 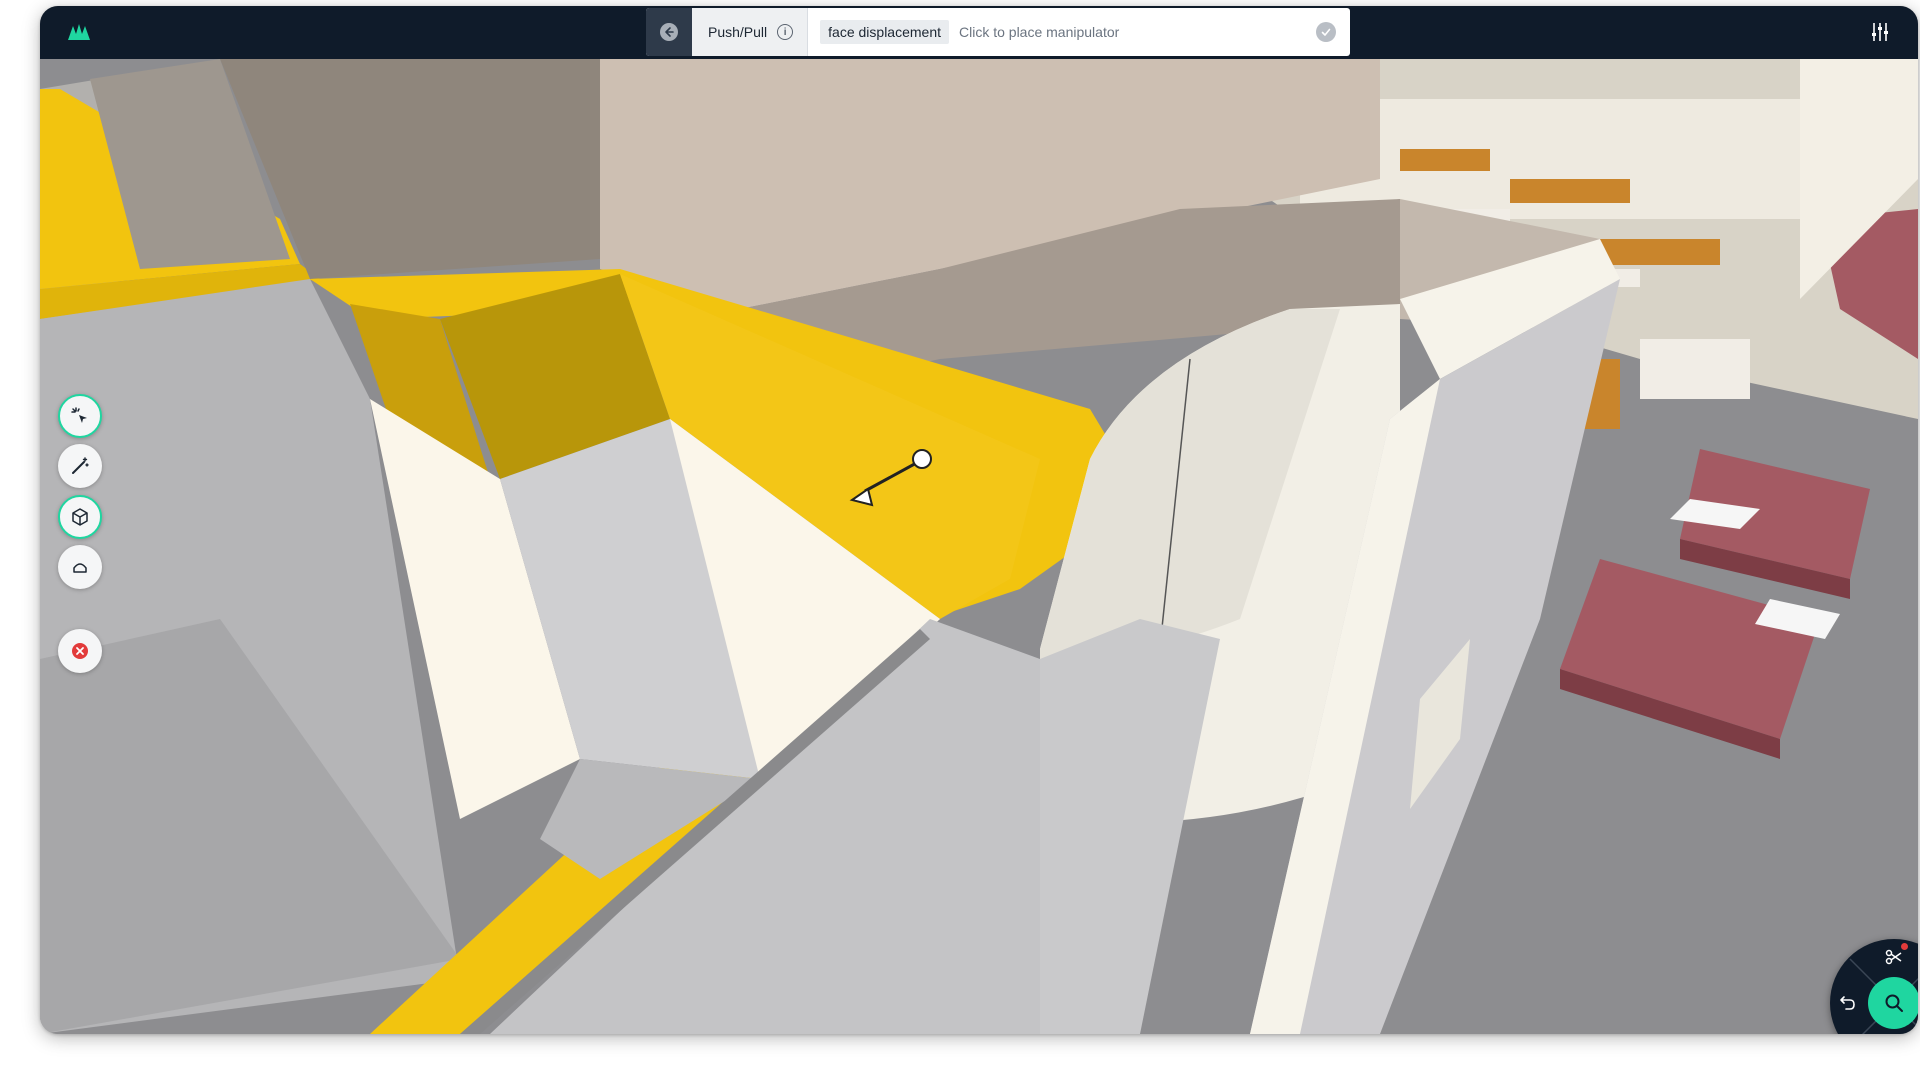 I want to click on active-tool-label: Push/Pull, so click(x=738, y=32).